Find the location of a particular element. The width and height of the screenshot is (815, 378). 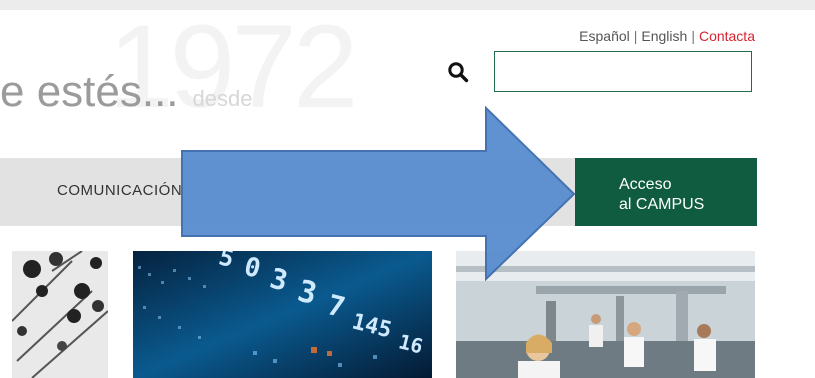

thumbnail-stock-ticker: 5 0 3 3 7 145 16 is located at coordinates (282, 314).